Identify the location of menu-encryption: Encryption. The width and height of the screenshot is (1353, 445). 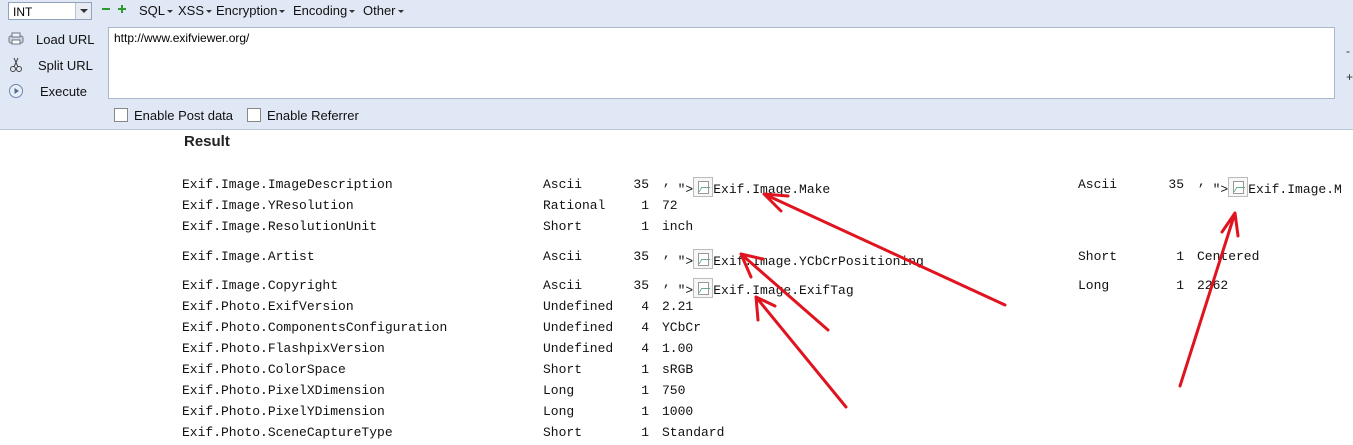
(251, 10).